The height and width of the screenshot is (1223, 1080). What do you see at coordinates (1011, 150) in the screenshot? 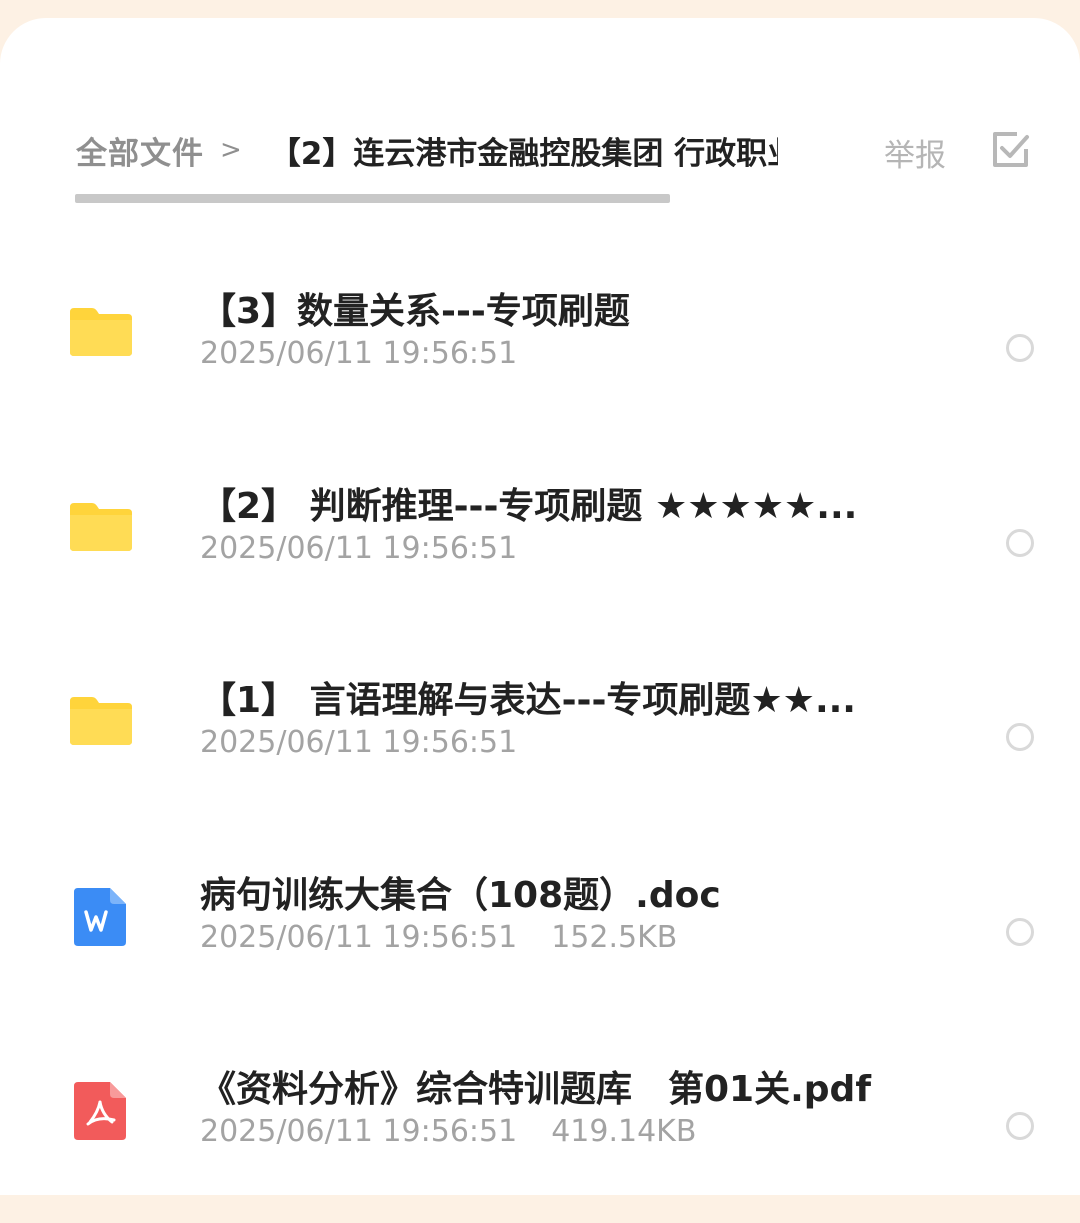
I see `checkbox-check-icon` at bounding box center [1011, 150].